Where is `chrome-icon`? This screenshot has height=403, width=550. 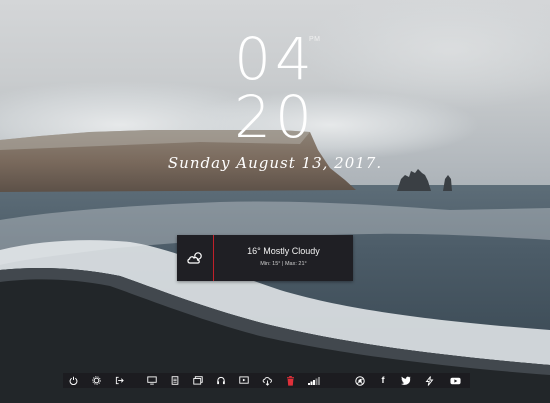 chrome-icon is located at coordinates (360, 380).